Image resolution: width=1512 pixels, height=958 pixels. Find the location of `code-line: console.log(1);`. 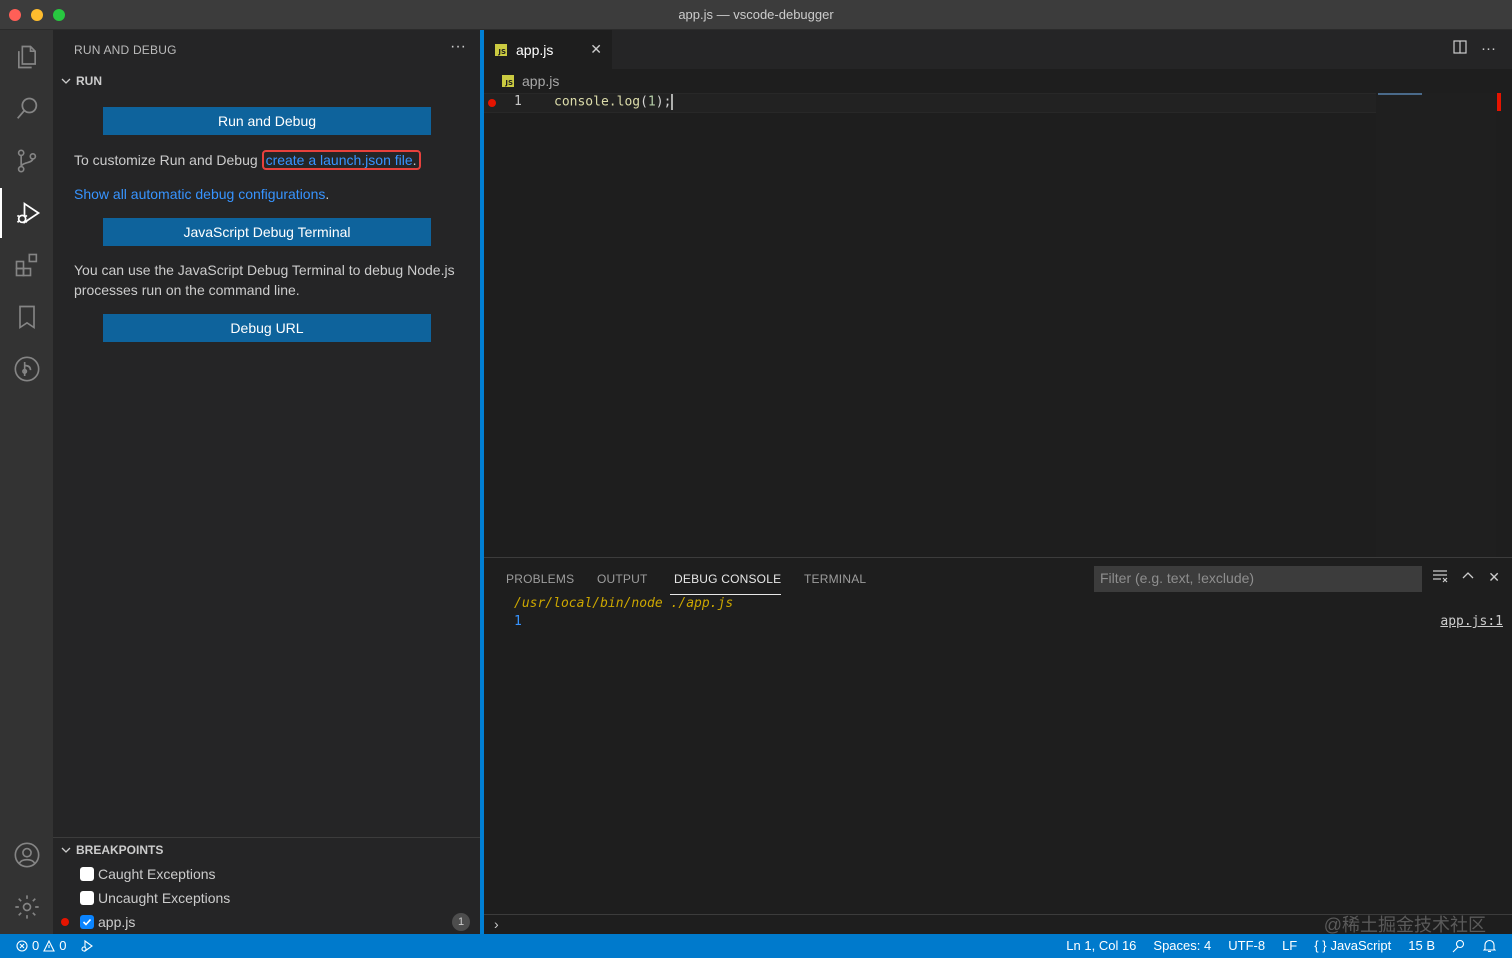

code-line: console.log(1); is located at coordinates (614, 102).